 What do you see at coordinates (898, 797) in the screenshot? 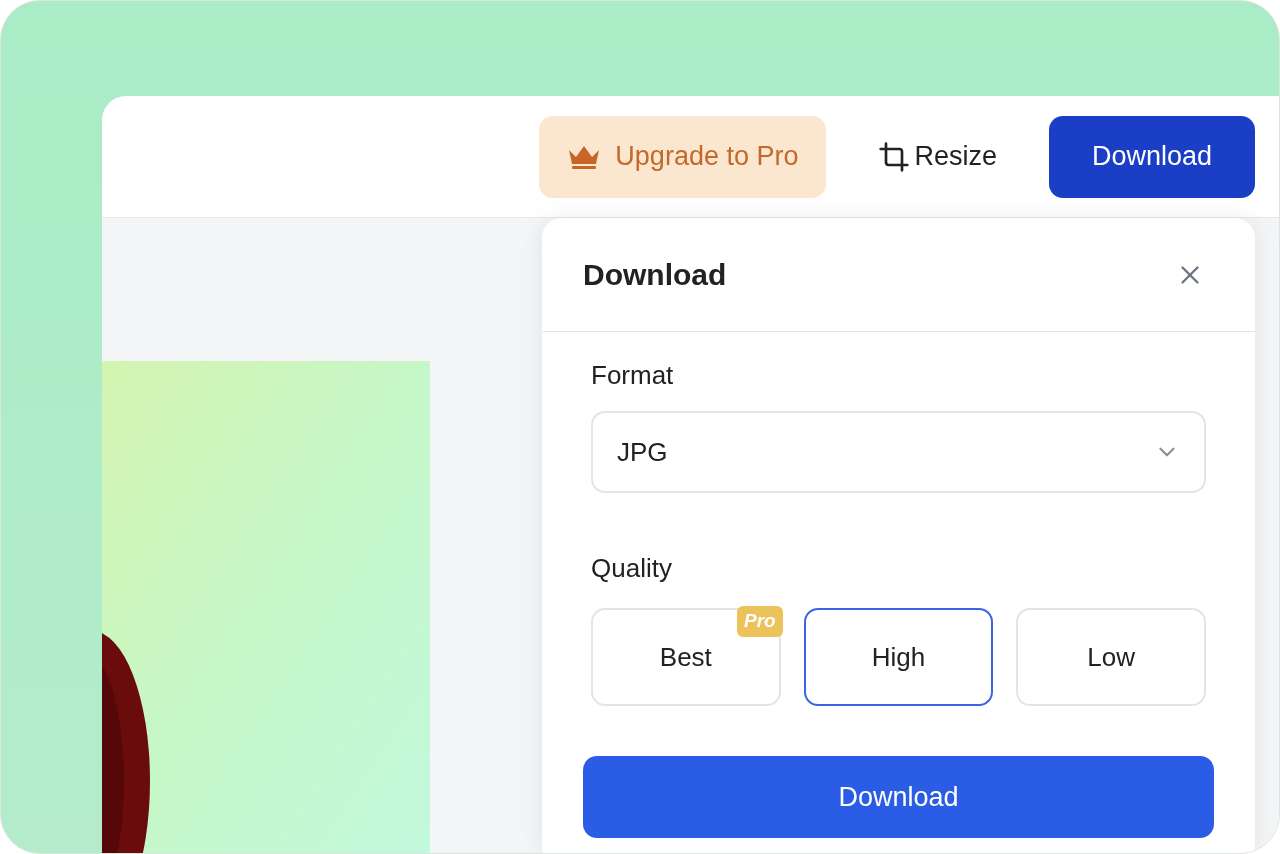
I see `submit-download-button: Download` at bounding box center [898, 797].